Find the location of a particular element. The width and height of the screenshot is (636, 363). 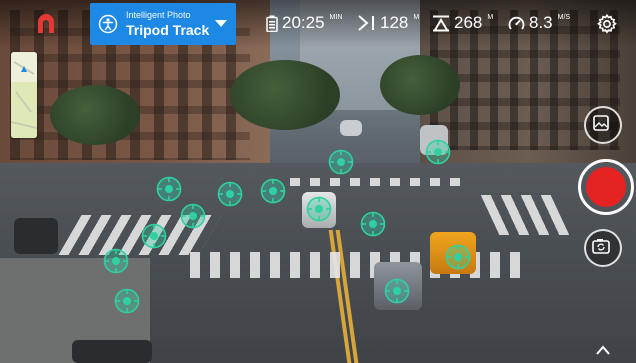

chevron-down-icon is located at coordinates (221, 23).